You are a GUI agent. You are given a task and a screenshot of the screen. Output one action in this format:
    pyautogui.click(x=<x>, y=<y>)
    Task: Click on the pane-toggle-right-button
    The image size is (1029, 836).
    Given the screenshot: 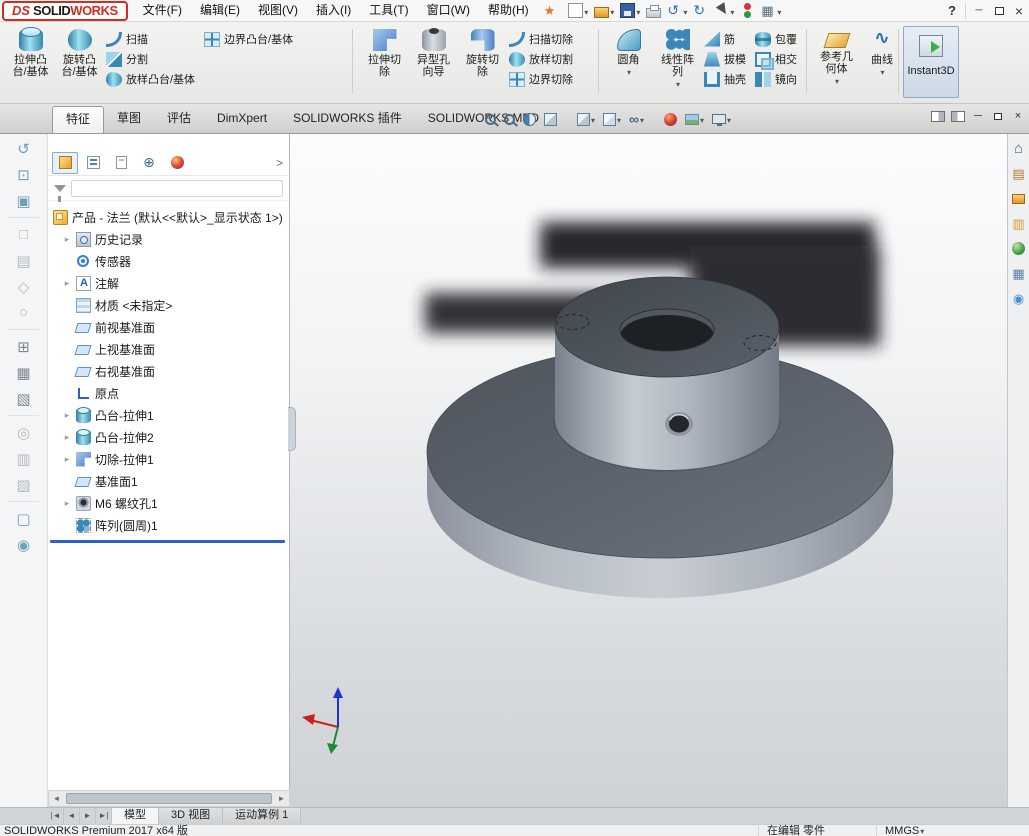 What is the action you would take?
    pyautogui.click(x=958, y=116)
    